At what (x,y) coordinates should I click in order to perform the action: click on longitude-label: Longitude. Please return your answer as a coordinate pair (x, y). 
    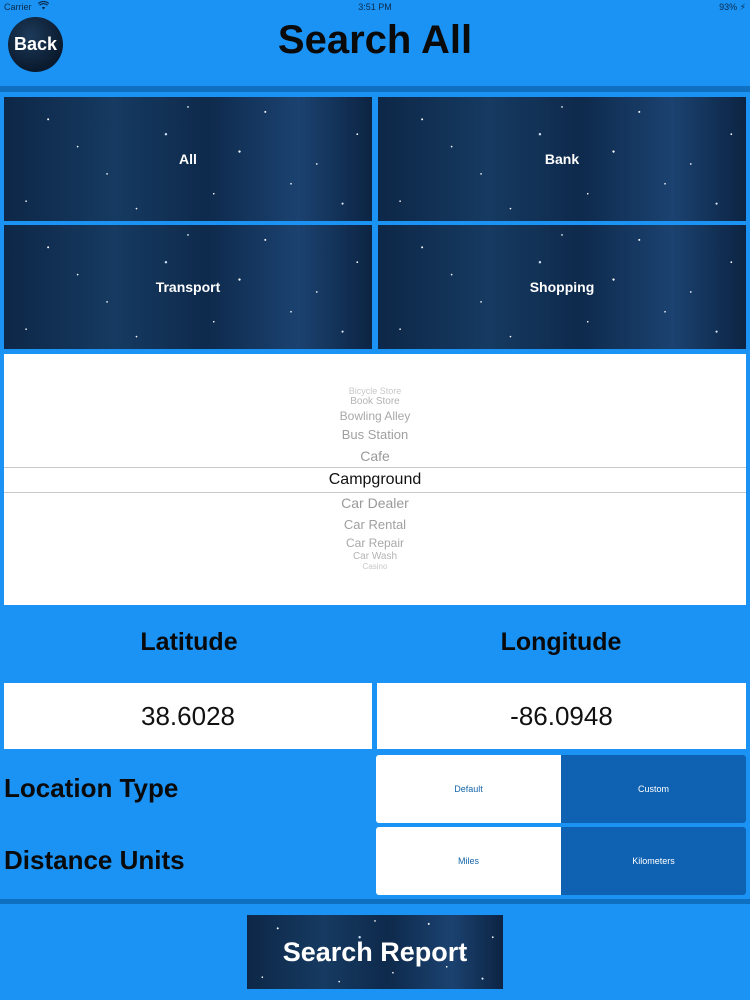
    Looking at the image, I should click on (561, 642).